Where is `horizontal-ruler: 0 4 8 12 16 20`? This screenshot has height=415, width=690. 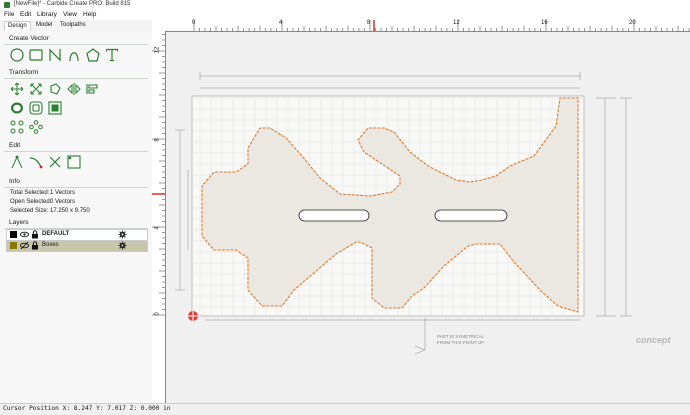
horizontal-ruler: 0 4 8 12 16 20 is located at coordinates (430, 26).